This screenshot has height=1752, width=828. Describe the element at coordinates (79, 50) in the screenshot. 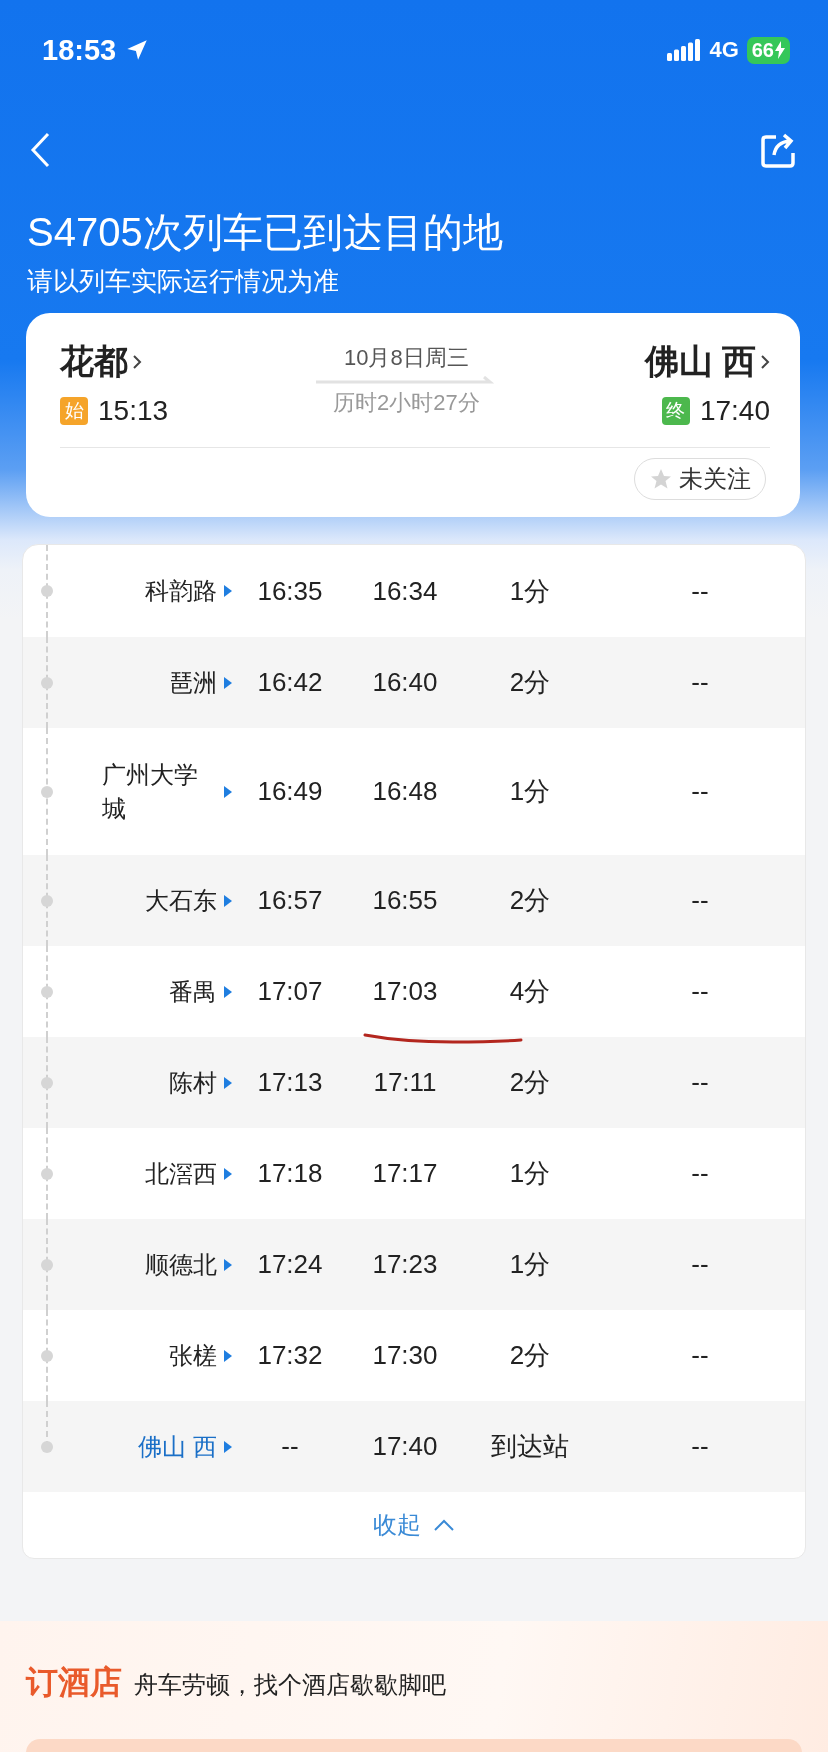

I see `clock: 18:53` at that location.